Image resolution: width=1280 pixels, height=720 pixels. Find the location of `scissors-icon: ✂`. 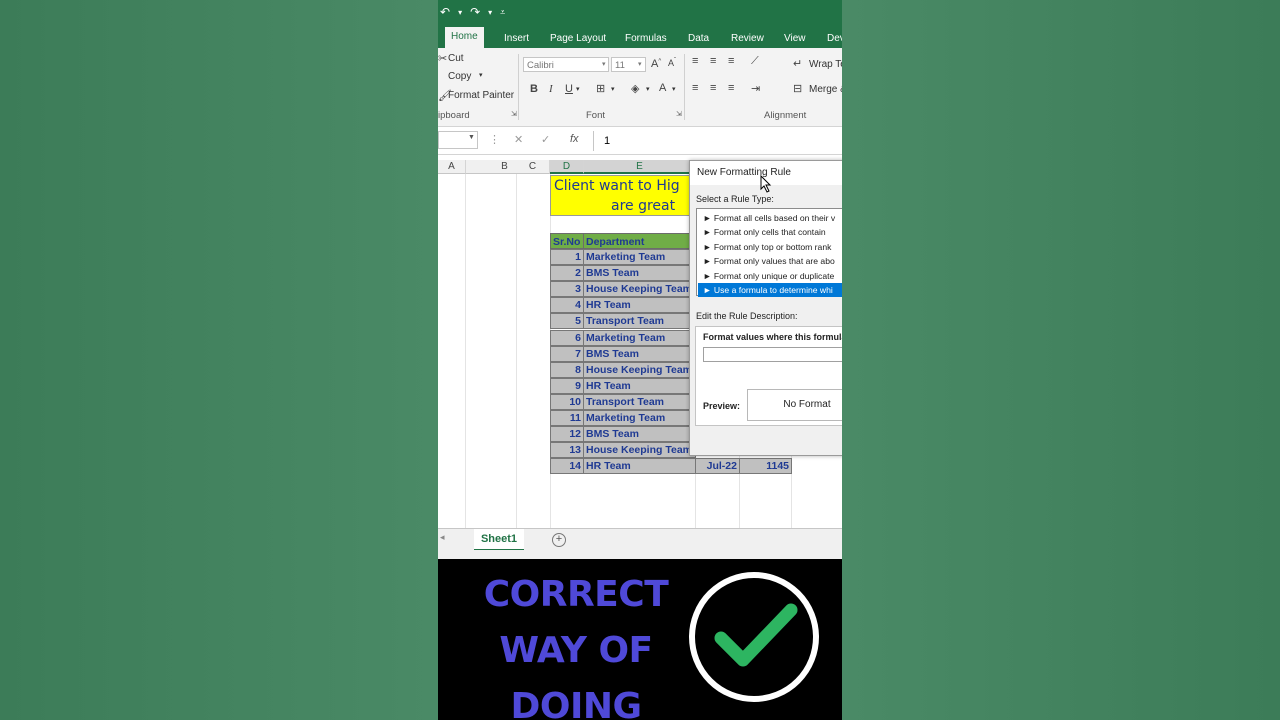

scissors-icon: ✂ is located at coordinates (442, 58).